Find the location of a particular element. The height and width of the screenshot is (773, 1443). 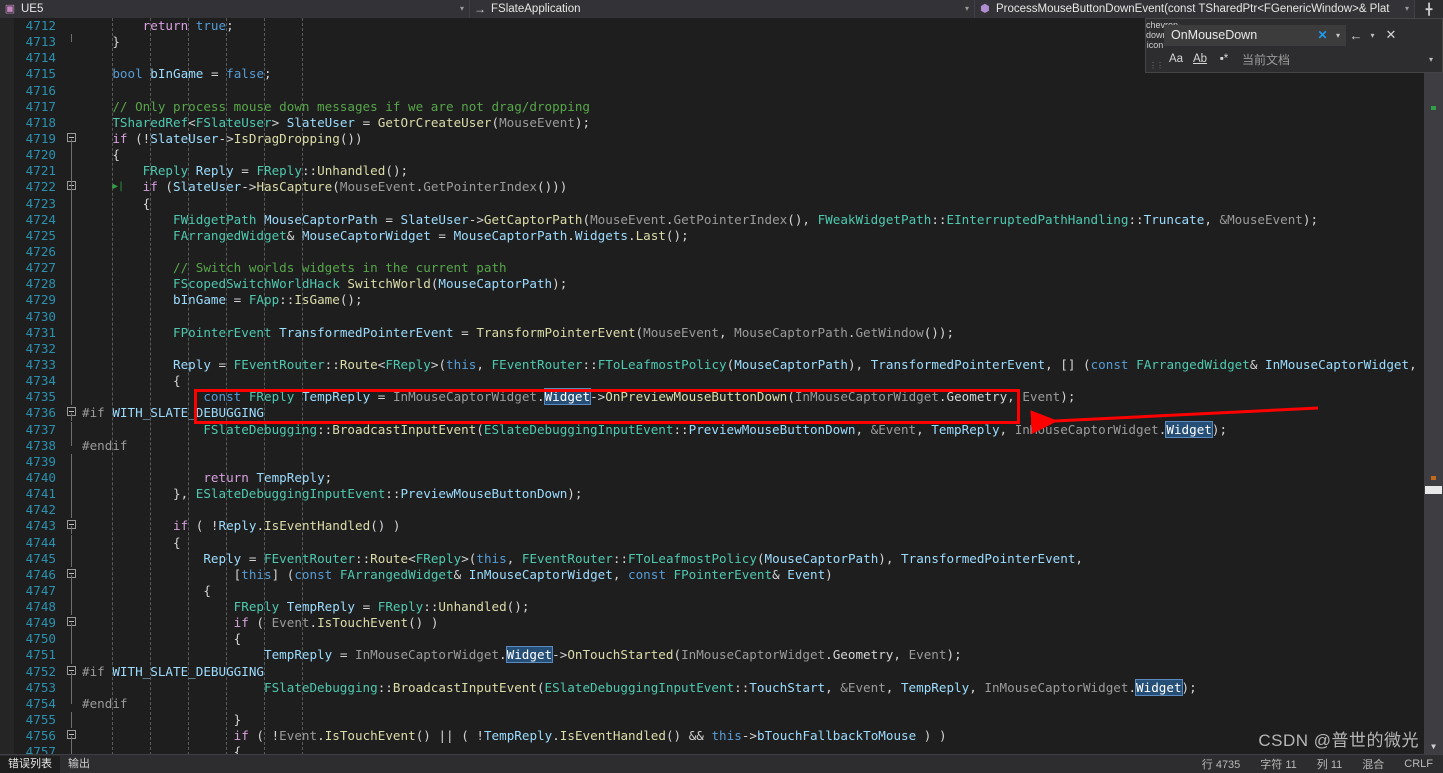

vertical-scrollbar: ▲ ▼ is located at coordinates (1433, 386).